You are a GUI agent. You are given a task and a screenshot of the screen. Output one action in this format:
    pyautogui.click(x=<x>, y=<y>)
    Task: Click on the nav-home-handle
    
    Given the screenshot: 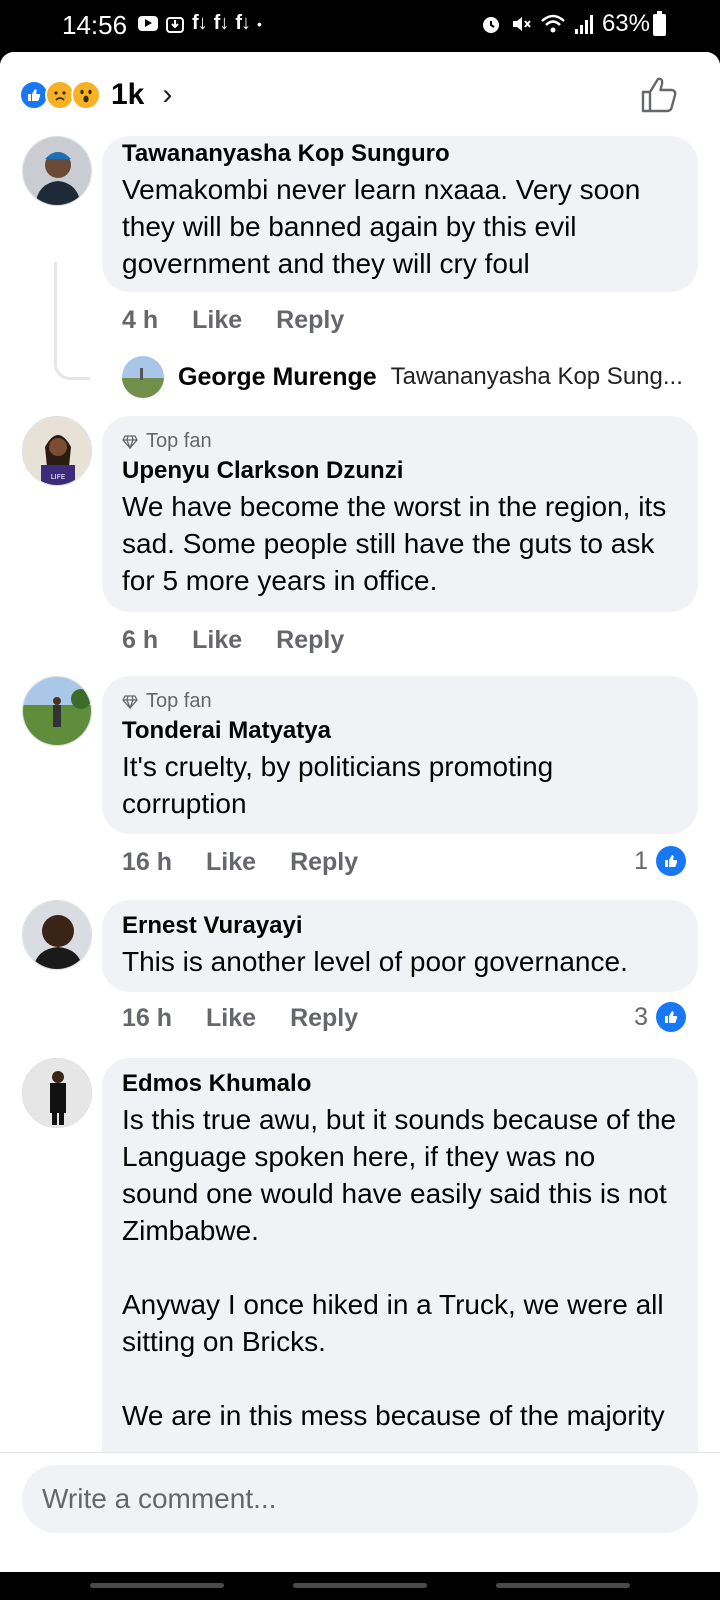 What is the action you would take?
    pyautogui.click(x=360, y=1585)
    